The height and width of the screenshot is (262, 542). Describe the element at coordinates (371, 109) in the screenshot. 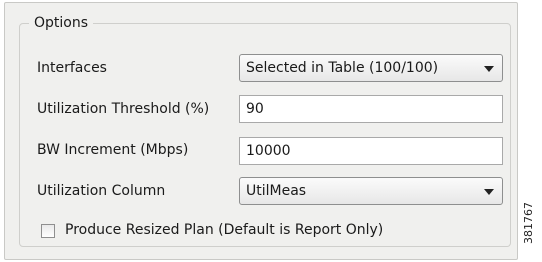

I see `utilization-threshold-input: 90` at that location.